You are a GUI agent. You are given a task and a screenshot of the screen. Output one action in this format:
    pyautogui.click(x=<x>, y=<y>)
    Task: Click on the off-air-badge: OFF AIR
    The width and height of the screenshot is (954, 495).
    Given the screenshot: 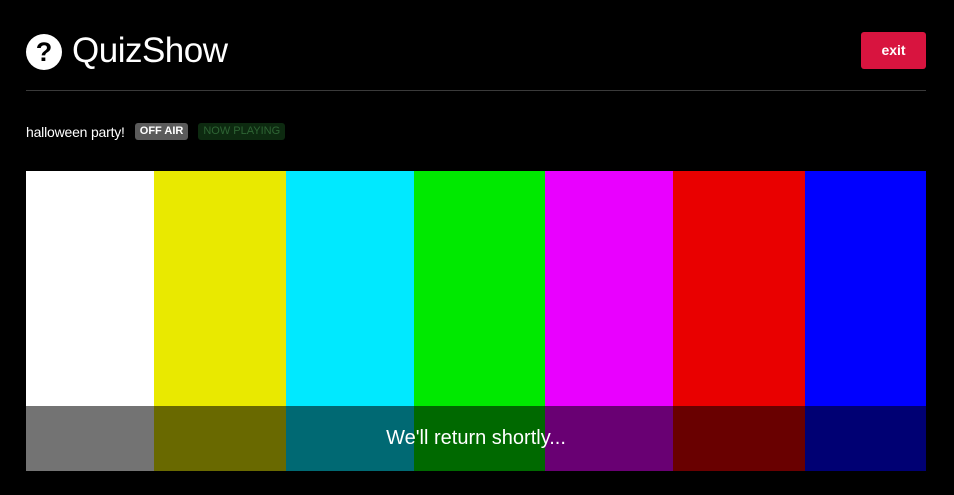 What is the action you would take?
    pyautogui.click(x=161, y=131)
    